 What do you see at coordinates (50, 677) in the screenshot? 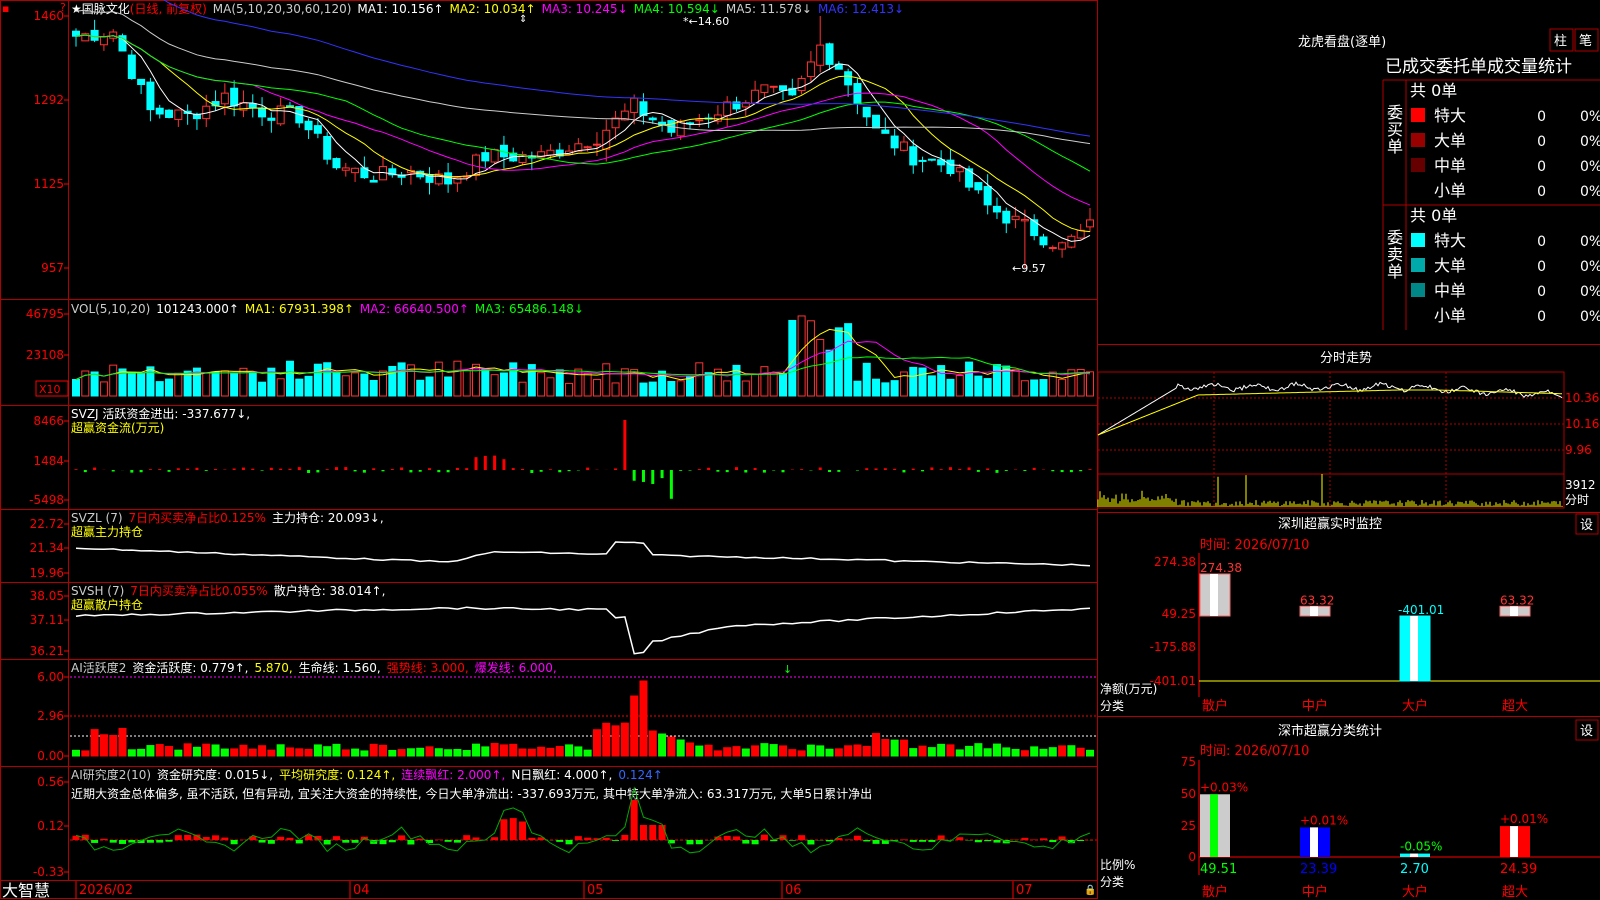
I see `y-tick-label: 6.00` at bounding box center [50, 677].